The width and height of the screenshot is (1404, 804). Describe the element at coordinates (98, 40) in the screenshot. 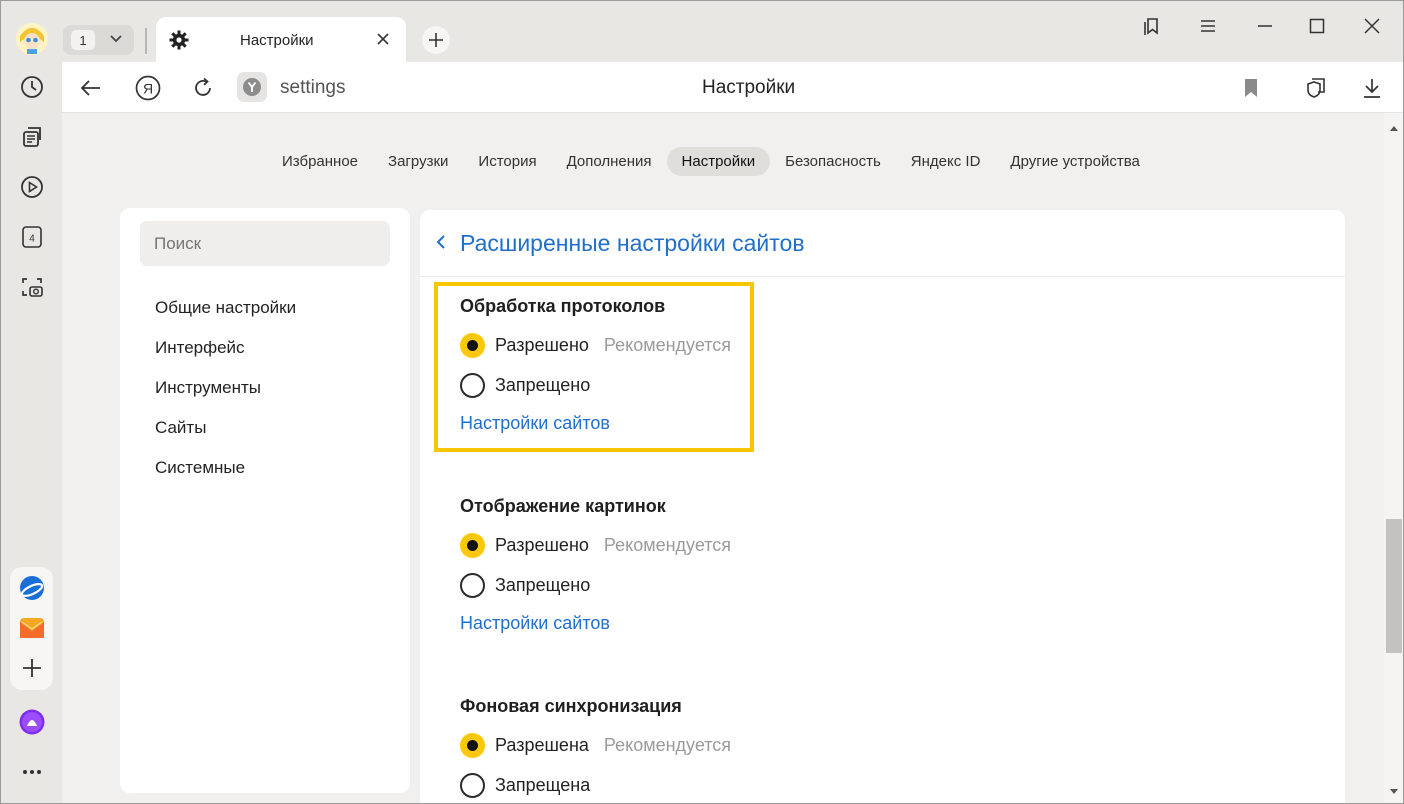

I see `tab-counter: 1` at that location.